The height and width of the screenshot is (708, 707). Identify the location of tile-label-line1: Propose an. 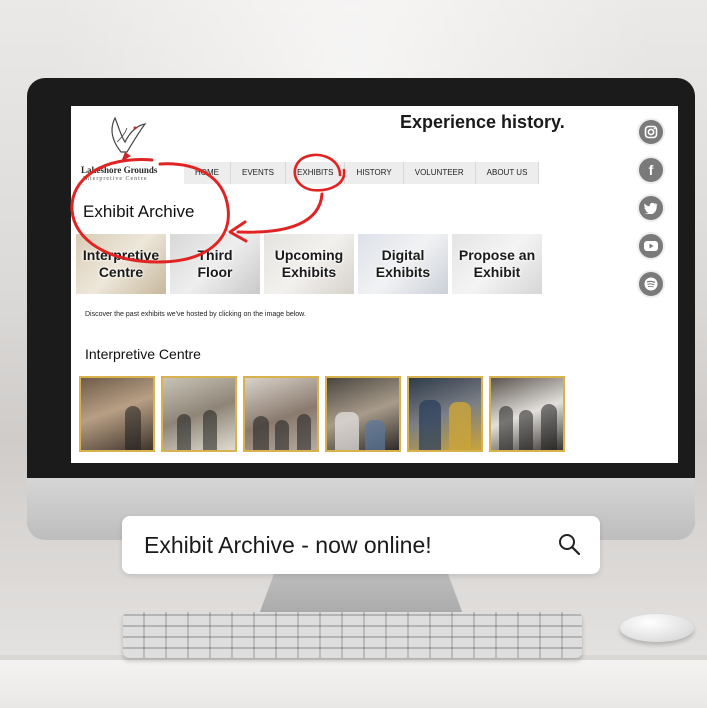
(497, 255).